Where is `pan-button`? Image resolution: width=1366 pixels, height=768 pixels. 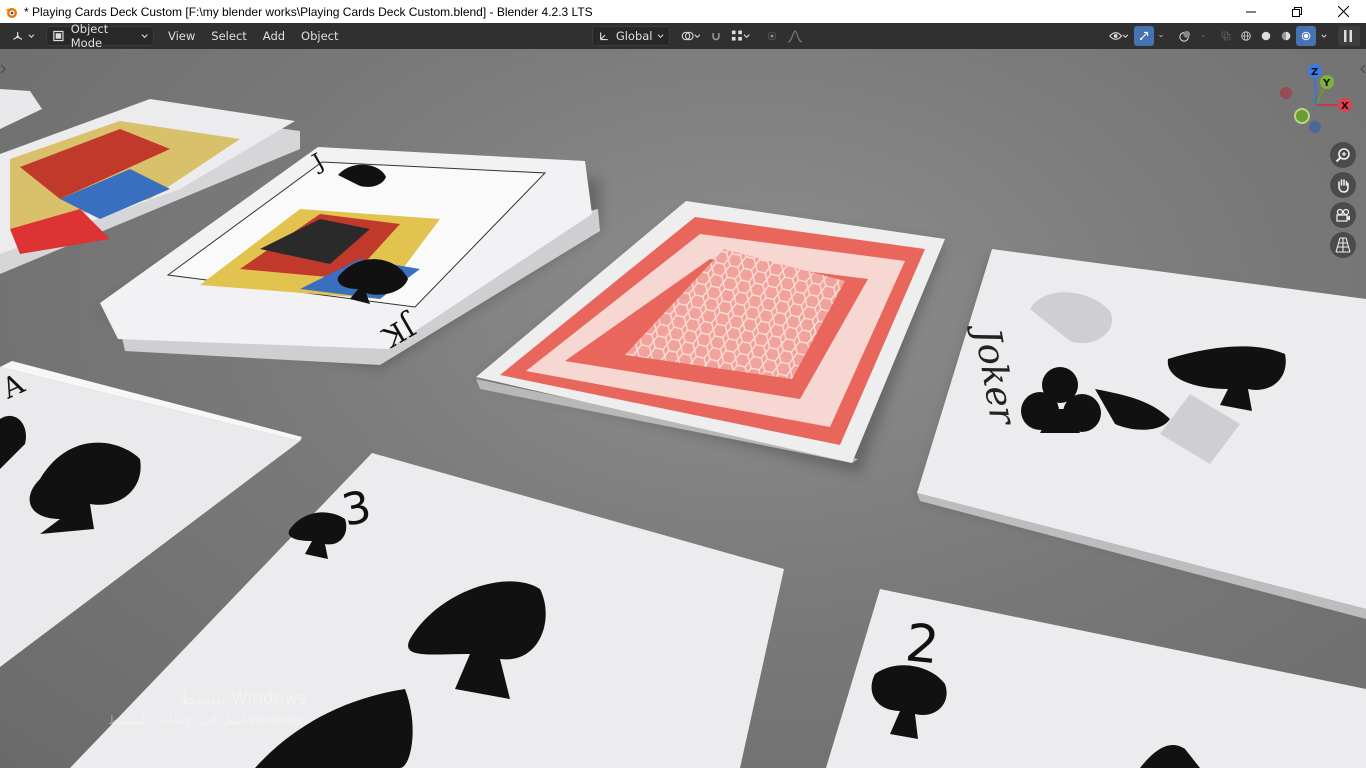 pan-button is located at coordinates (1343, 185).